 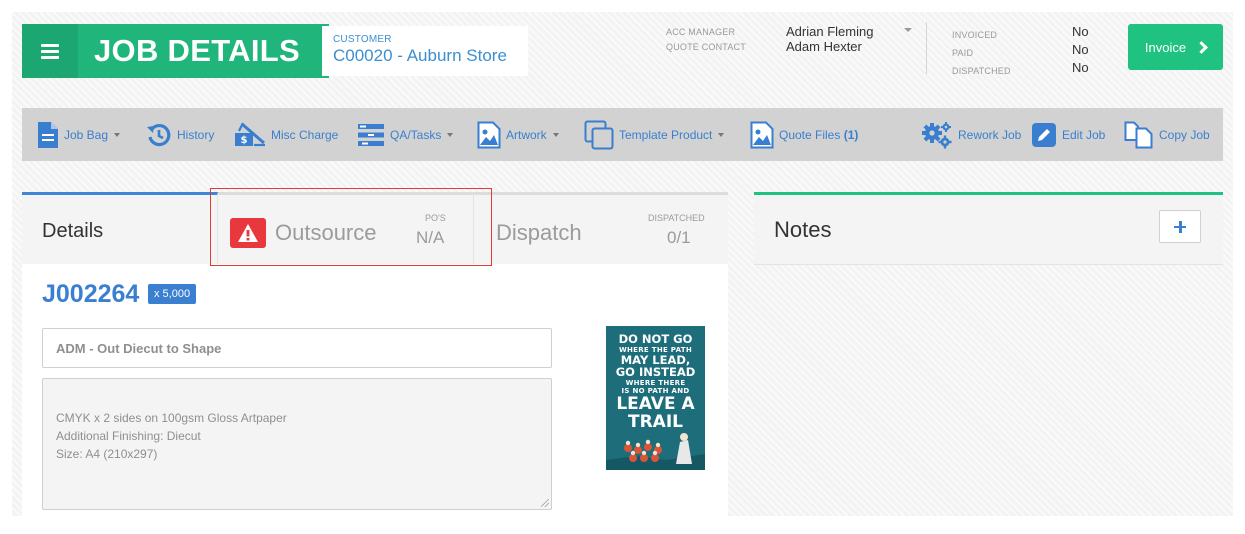 I want to click on tab-dispatch-label: Dispatch, so click(x=539, y=232).